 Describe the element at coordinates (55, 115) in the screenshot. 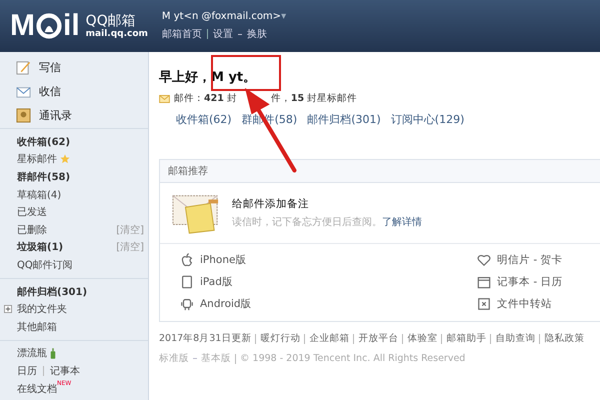

I see `sidebar-action: 通讯录` at that location.